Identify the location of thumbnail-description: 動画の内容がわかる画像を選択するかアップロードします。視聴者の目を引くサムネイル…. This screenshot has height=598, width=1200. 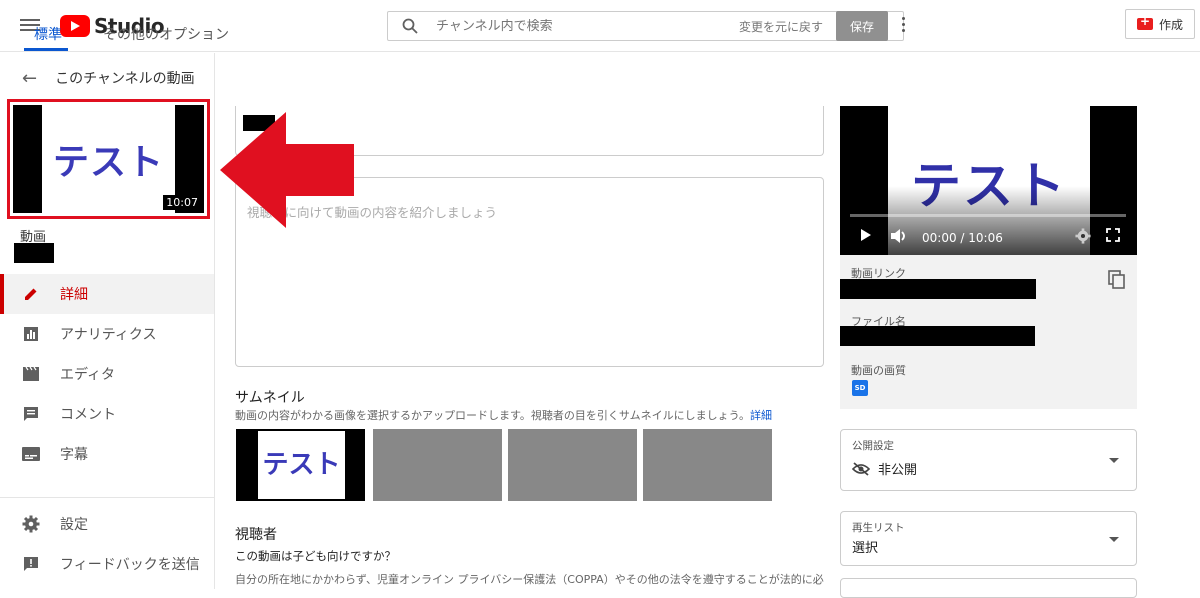
(503, 415).